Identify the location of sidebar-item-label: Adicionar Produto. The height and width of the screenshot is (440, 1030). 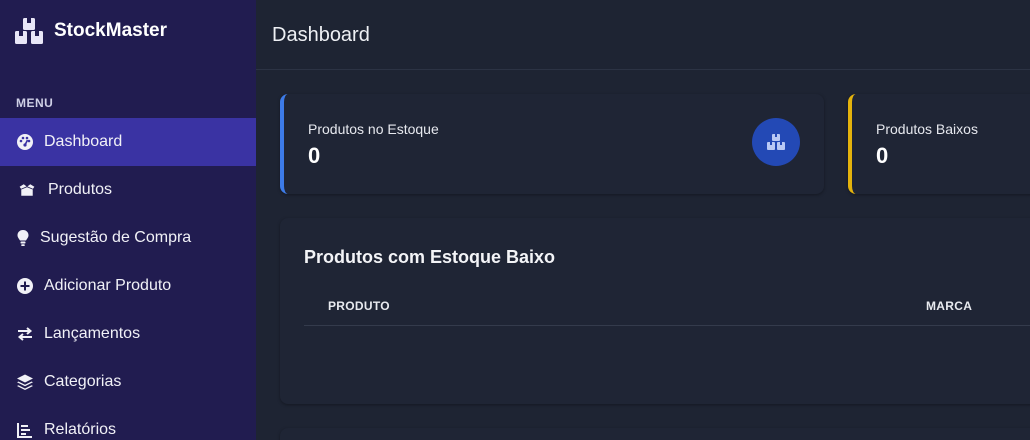
(108, 285).